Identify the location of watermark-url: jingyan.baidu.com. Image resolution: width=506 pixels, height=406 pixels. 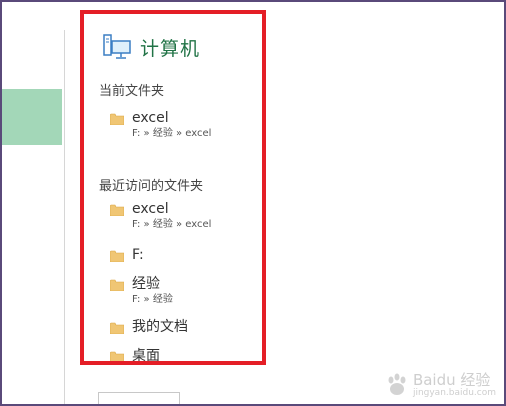
(454, 393).